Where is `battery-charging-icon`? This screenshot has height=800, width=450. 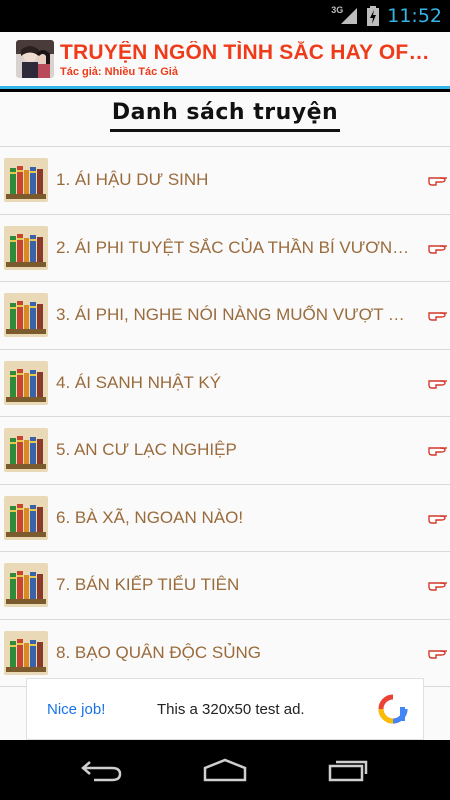 battery-charging-icon is located at coordinates (373, 16).